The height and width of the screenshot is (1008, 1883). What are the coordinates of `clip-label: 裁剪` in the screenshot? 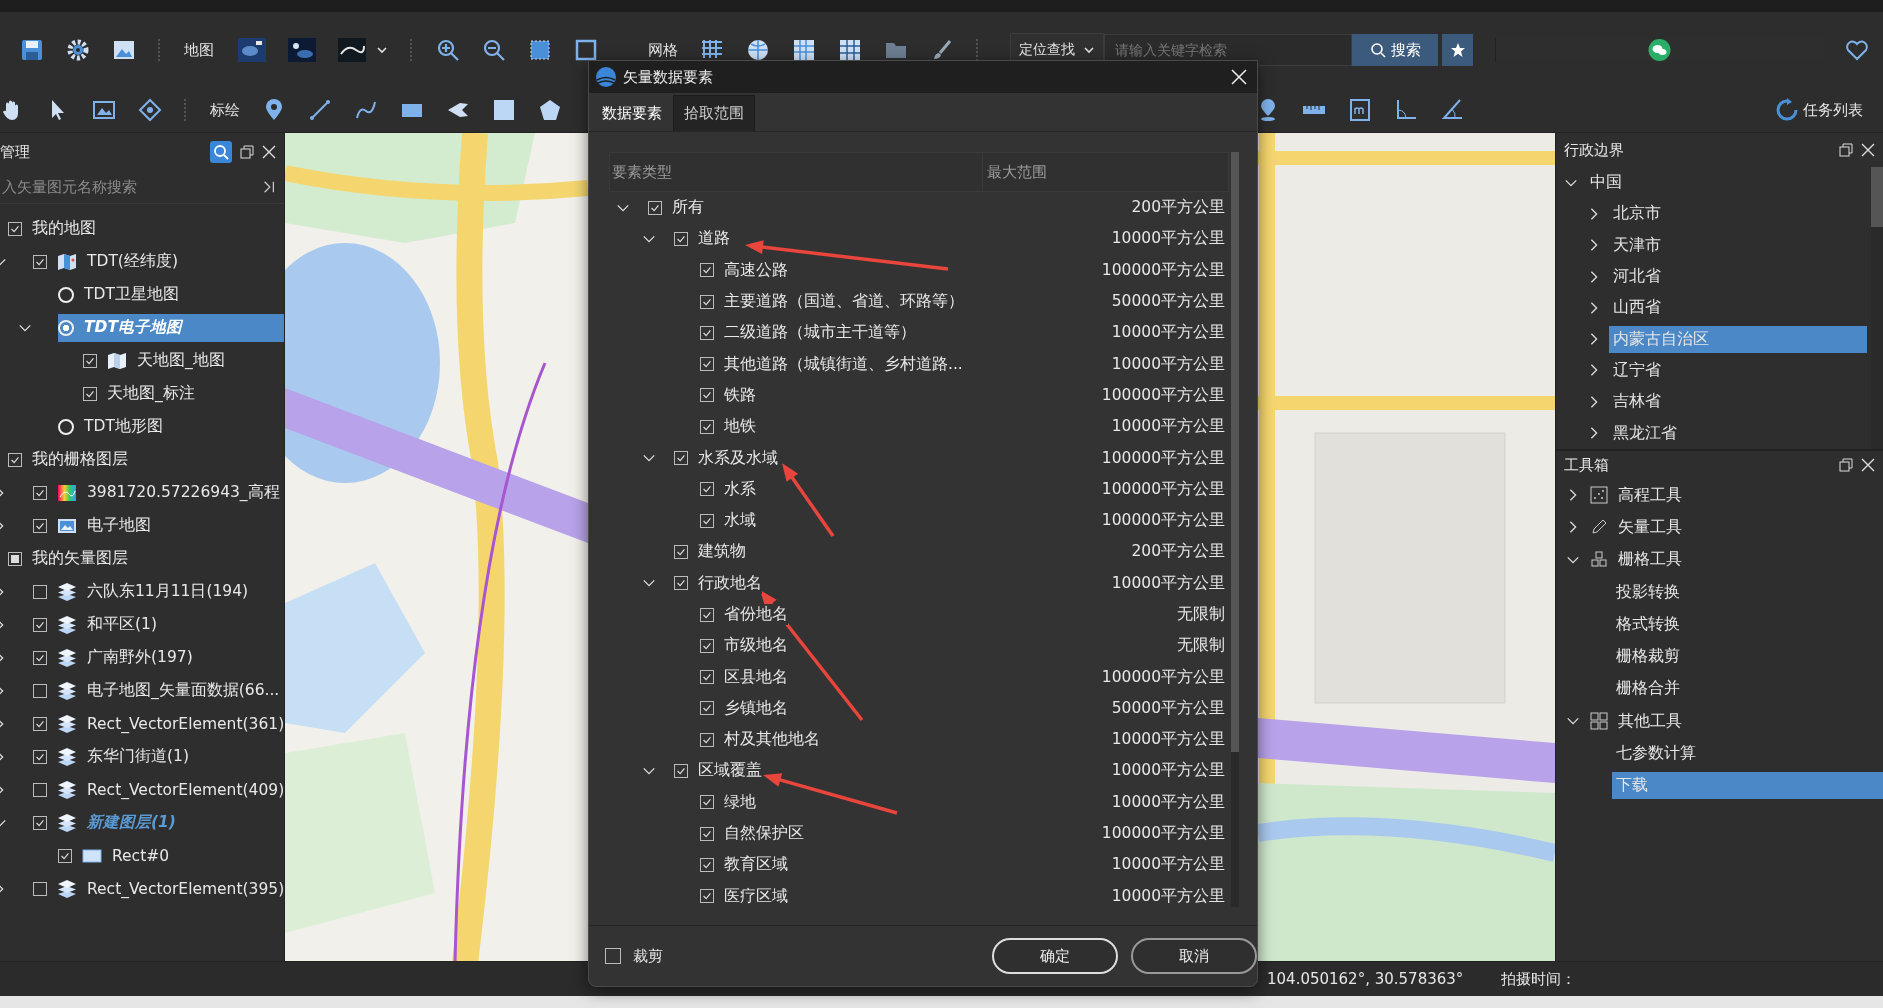 It's located at (648, 956).